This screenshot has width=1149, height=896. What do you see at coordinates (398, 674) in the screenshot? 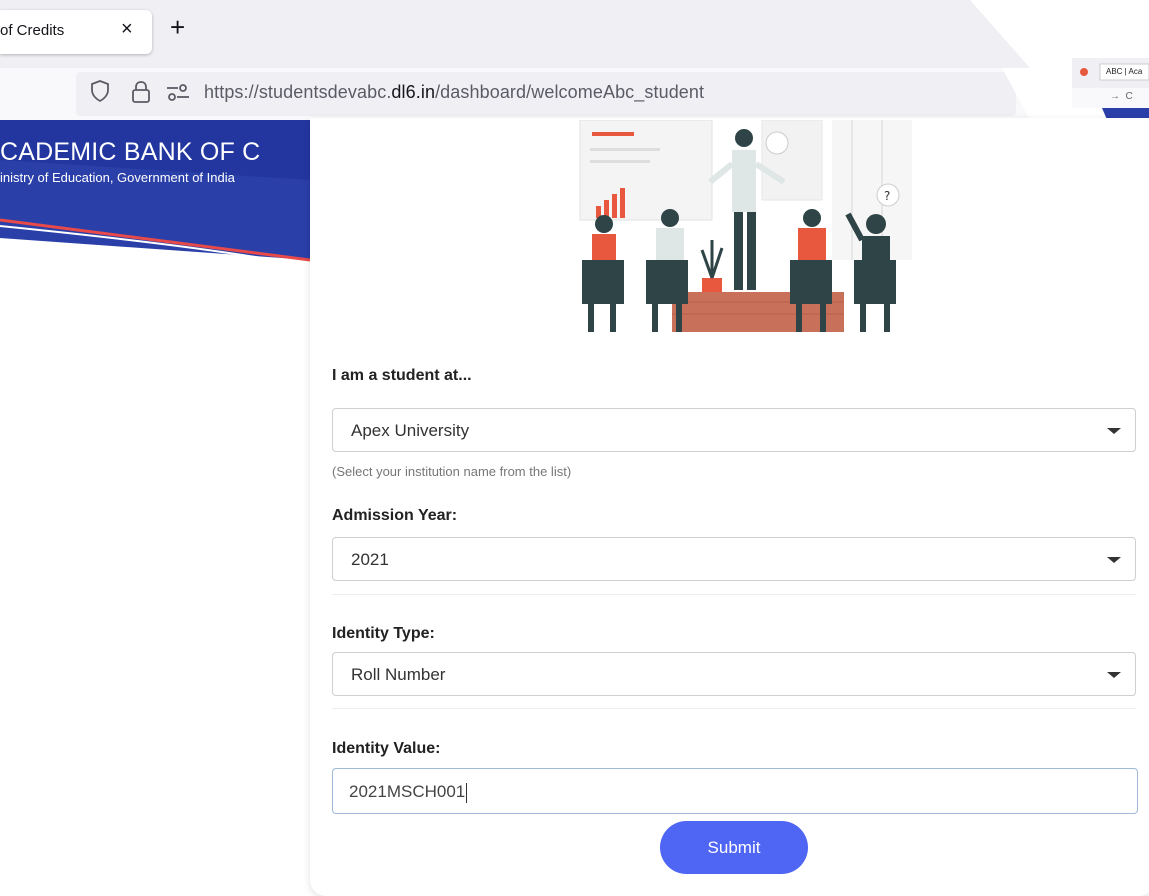
I see `identity-type-selected-value: Roll Number` at bounding box center [398, 674].